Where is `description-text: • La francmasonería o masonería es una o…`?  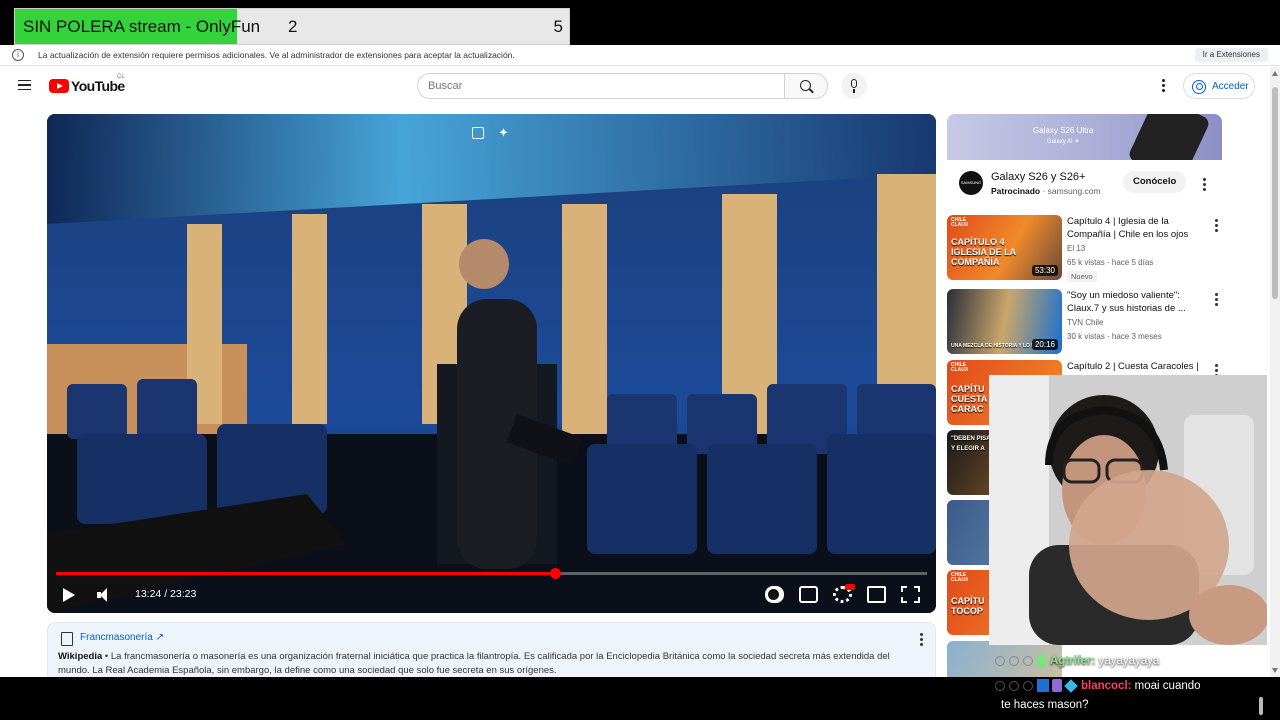
description-text: • La francmasonería o masonería es una o… is located at coordinates (474, 663).